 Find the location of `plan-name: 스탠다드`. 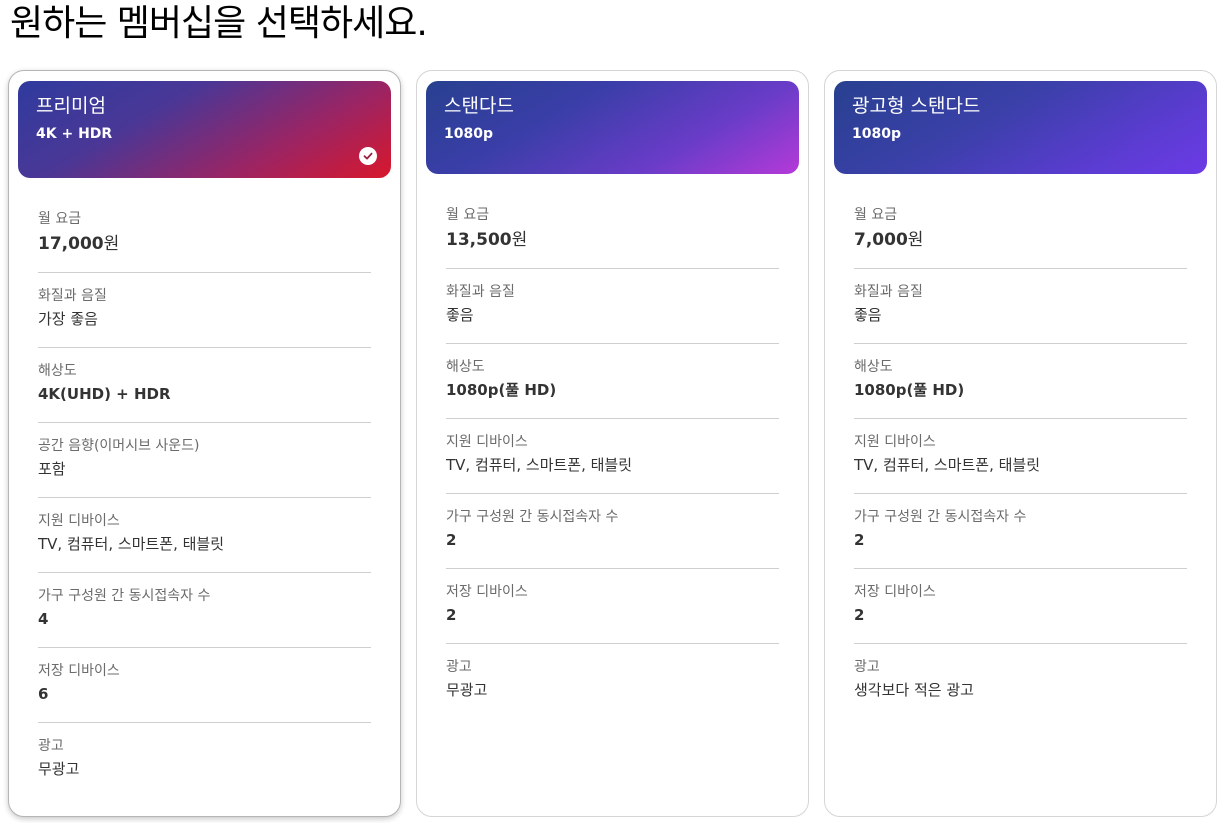

plan-name: 스탠다드 is located at coordinates (479, 106).